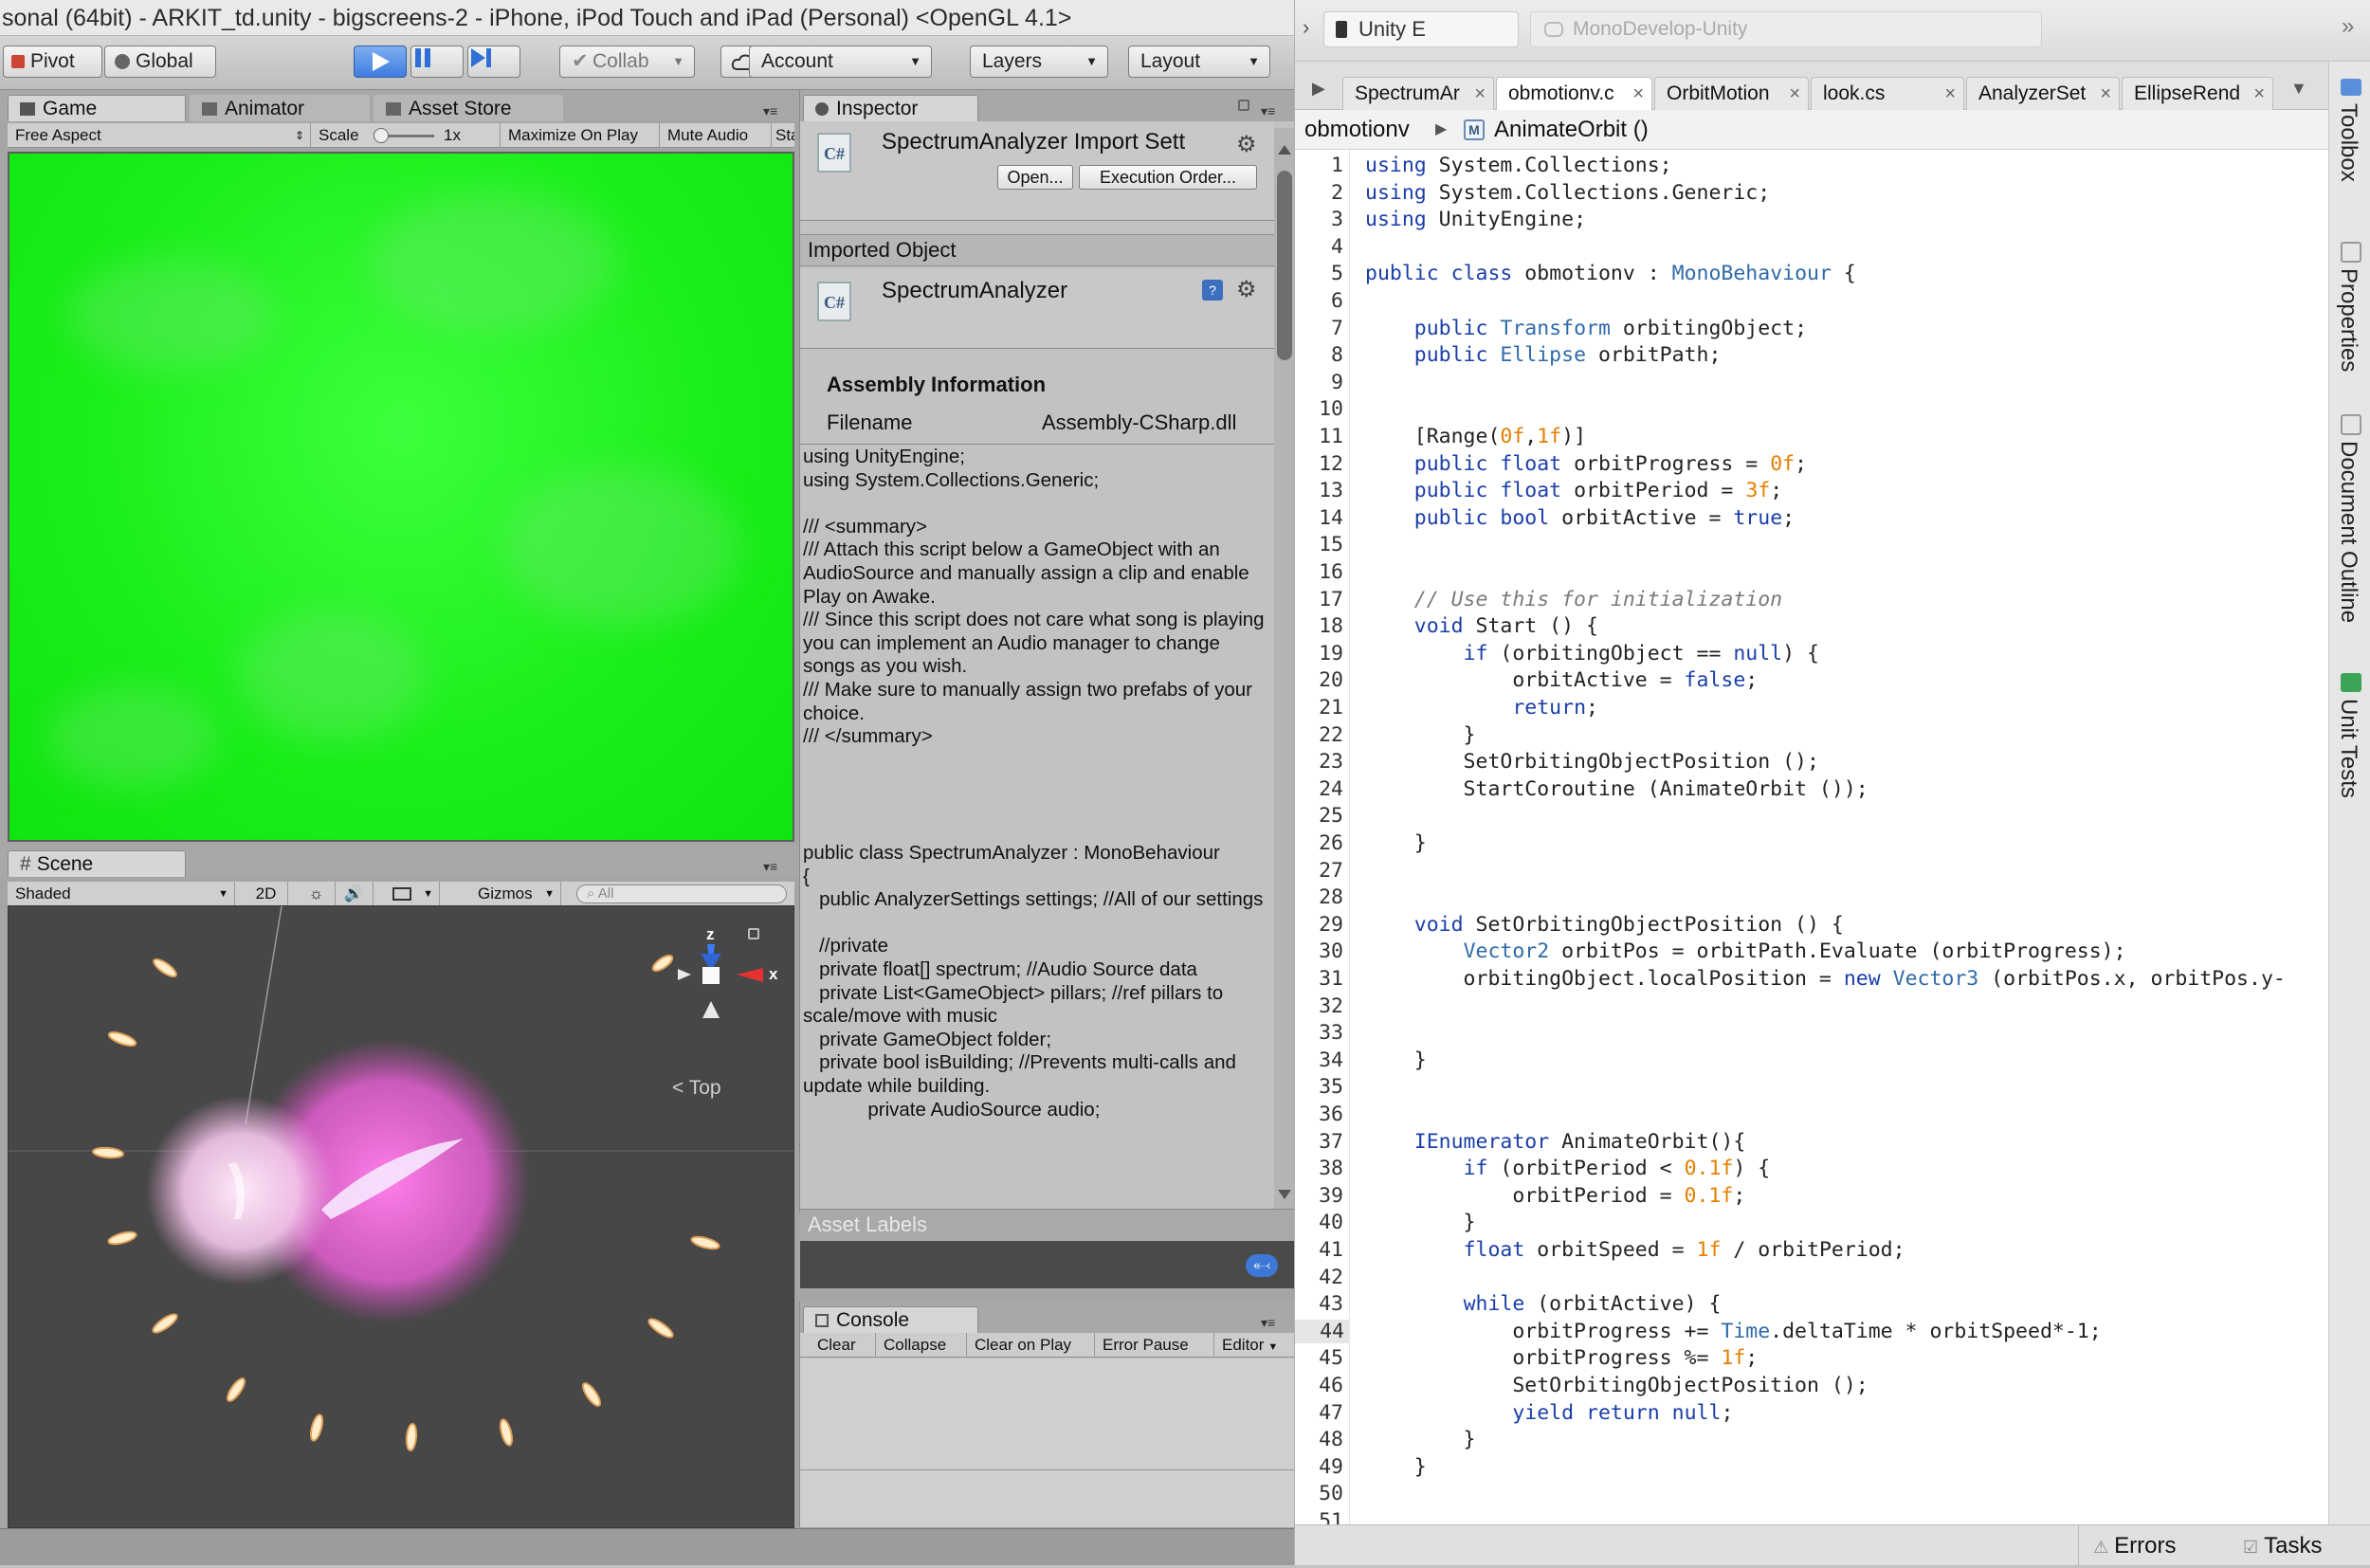 The width and height of the screenshot is (2370, 1568). I want to click on dock-toolbox: Toolbox, so click(2348, 142).